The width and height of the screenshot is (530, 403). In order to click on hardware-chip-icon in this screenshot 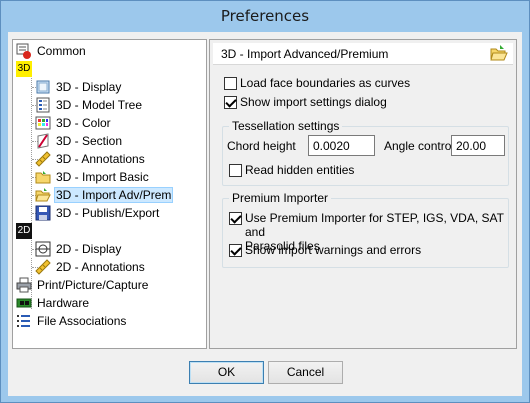, I will do `click(24, 303)`.